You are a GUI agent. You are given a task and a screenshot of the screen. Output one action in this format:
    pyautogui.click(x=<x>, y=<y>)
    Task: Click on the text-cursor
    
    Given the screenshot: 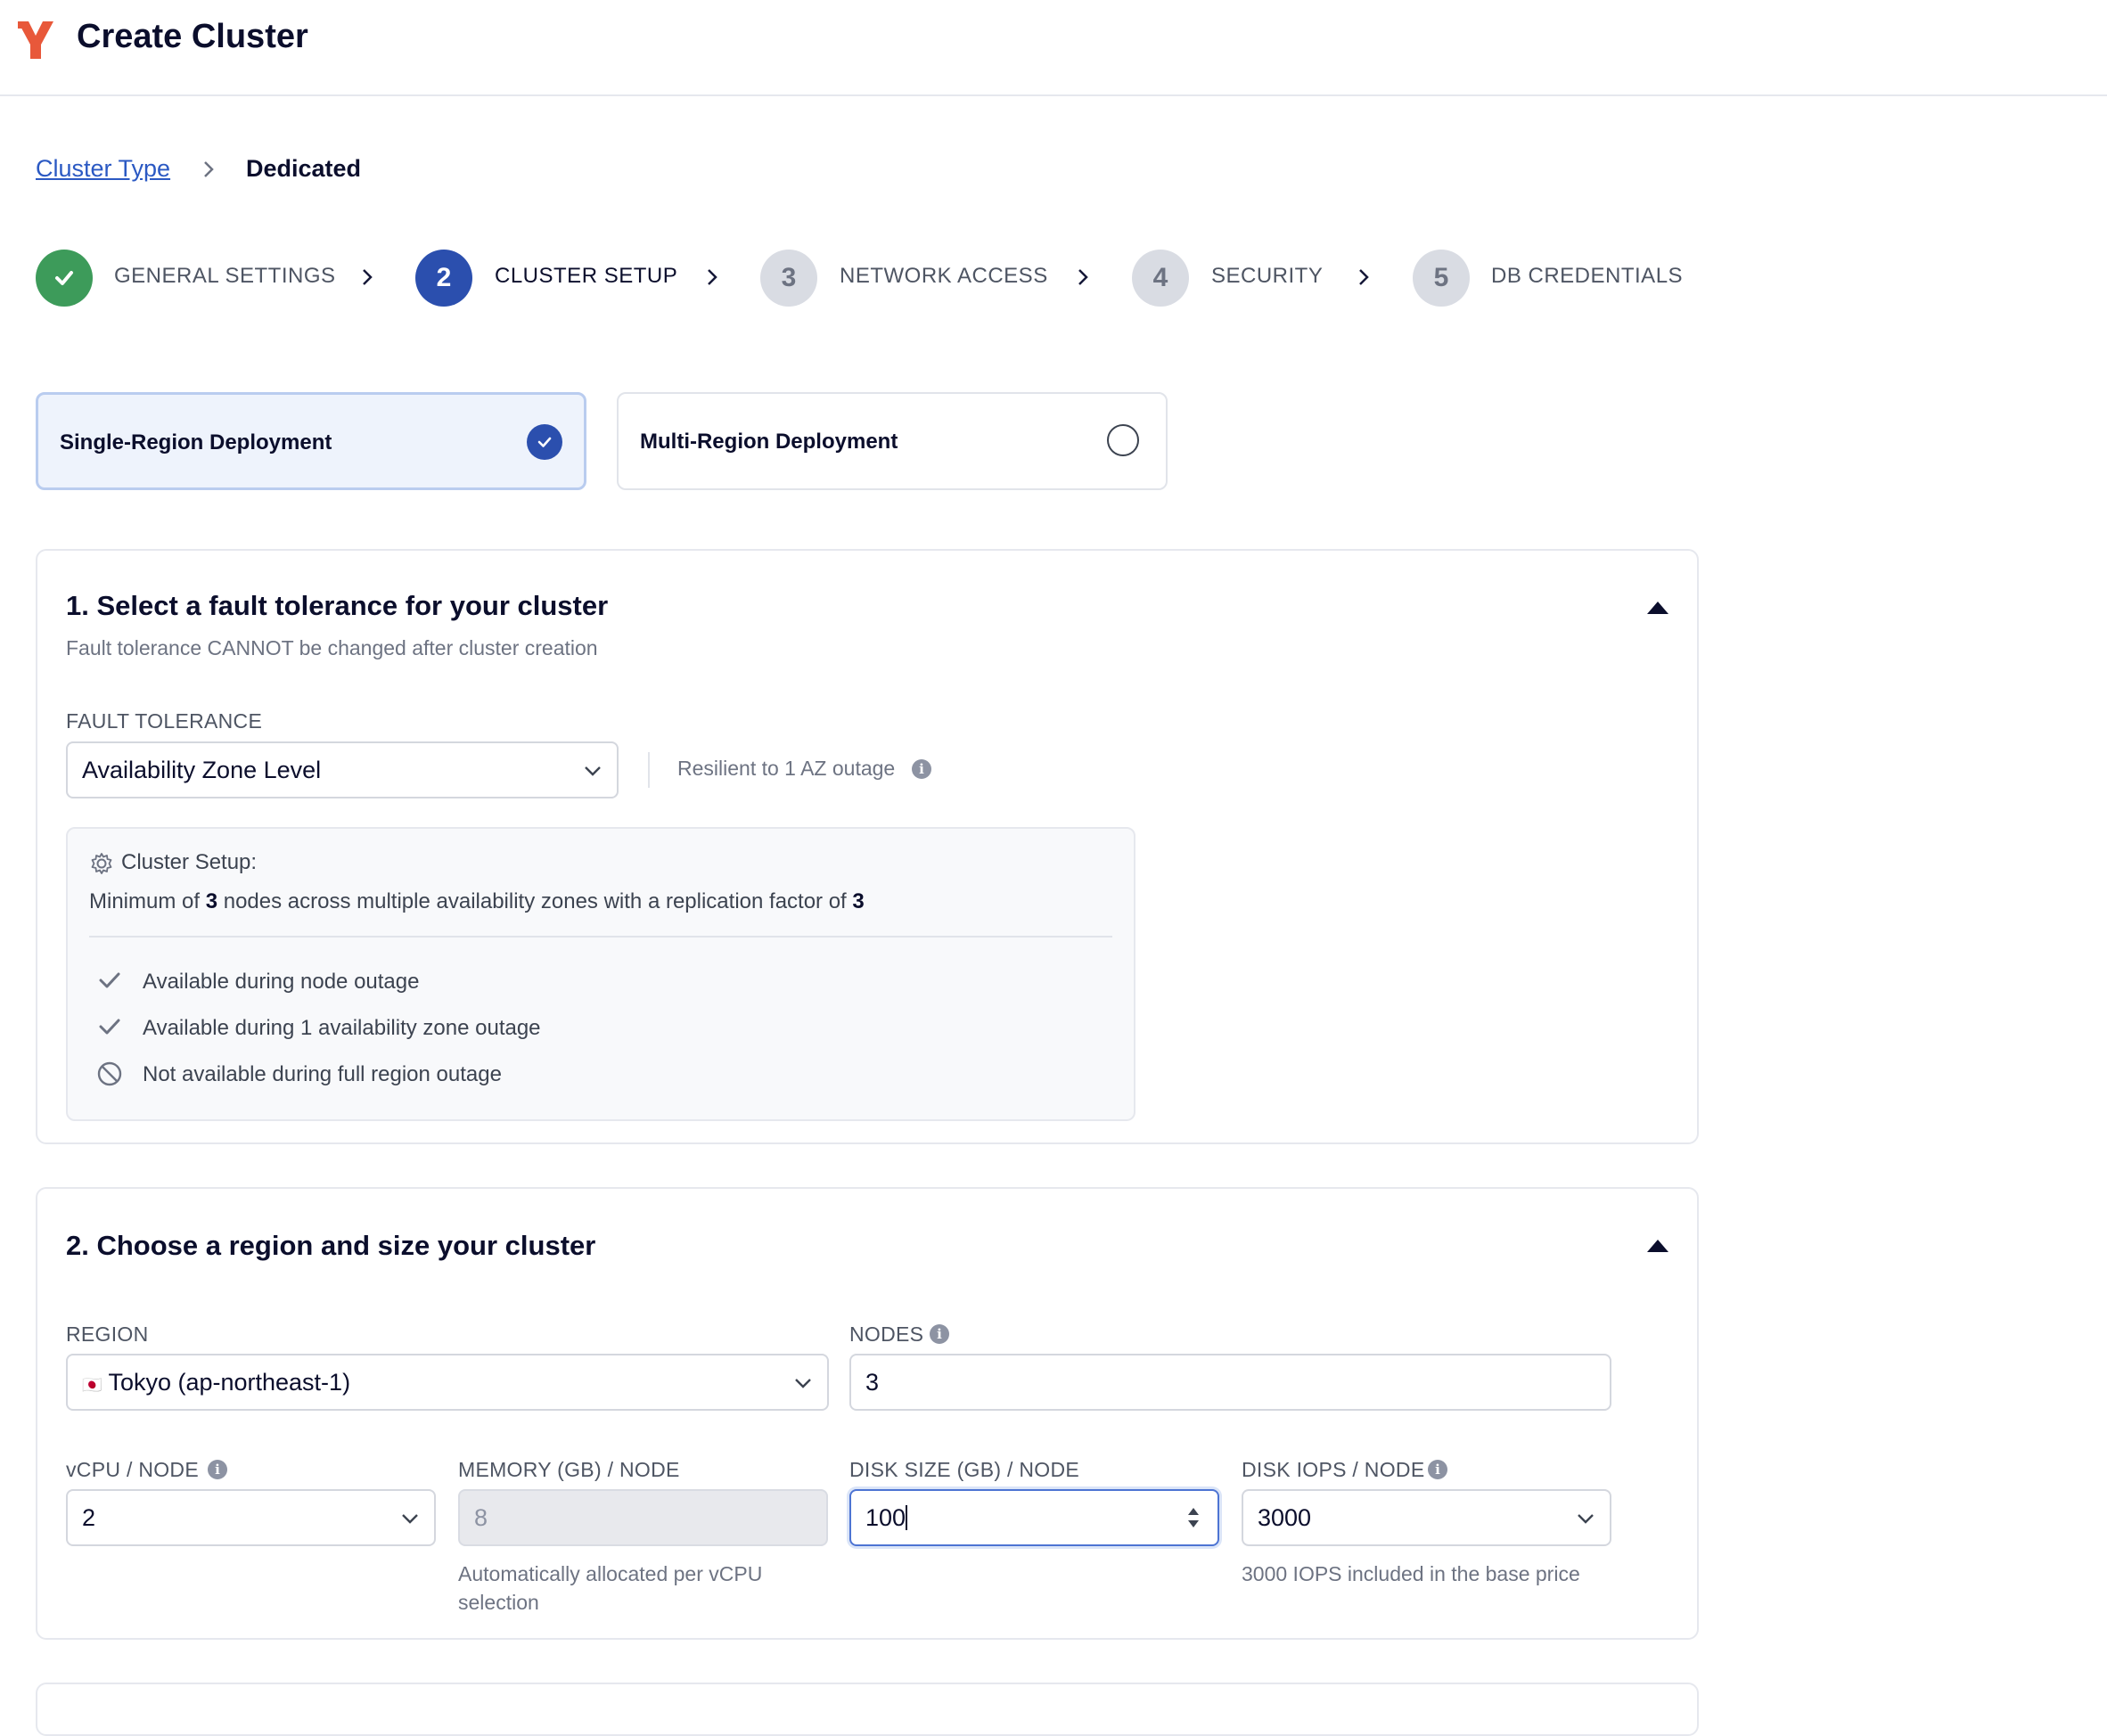 What is the action you would take?
    pyautogui.click(x=907, y=1517)
    